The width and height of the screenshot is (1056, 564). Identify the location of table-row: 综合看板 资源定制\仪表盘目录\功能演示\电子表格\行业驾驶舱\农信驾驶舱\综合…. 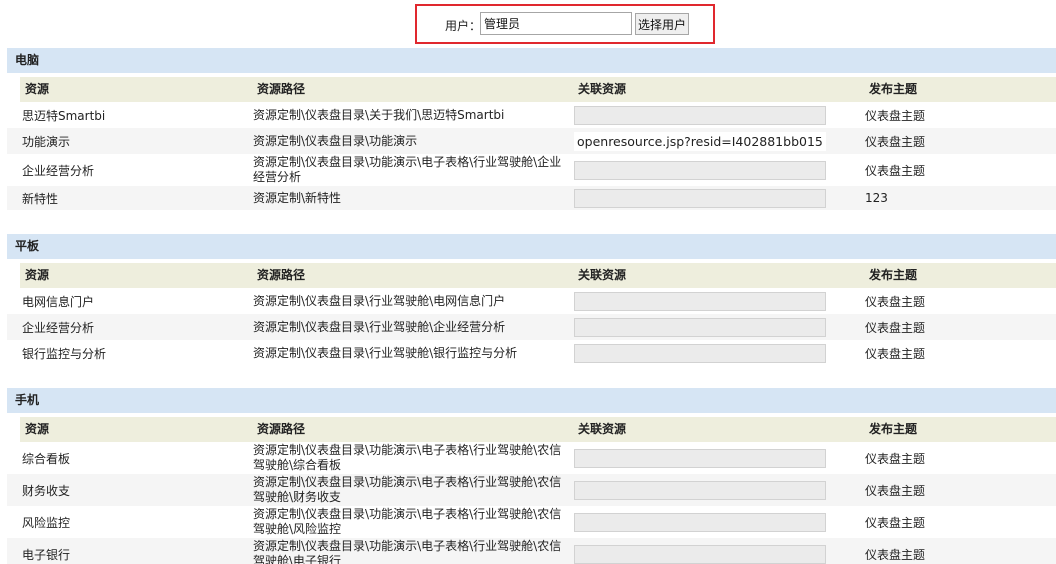
(531, 458).